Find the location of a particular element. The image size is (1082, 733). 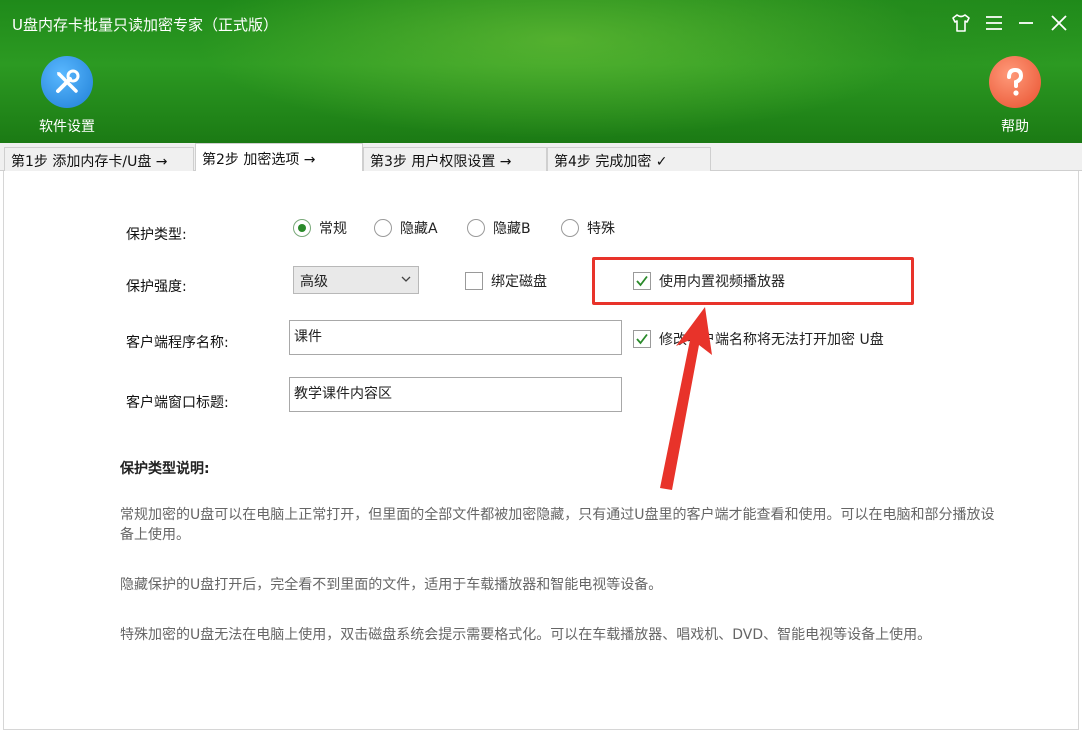

menu-icon is located at coordinates (994, 23).